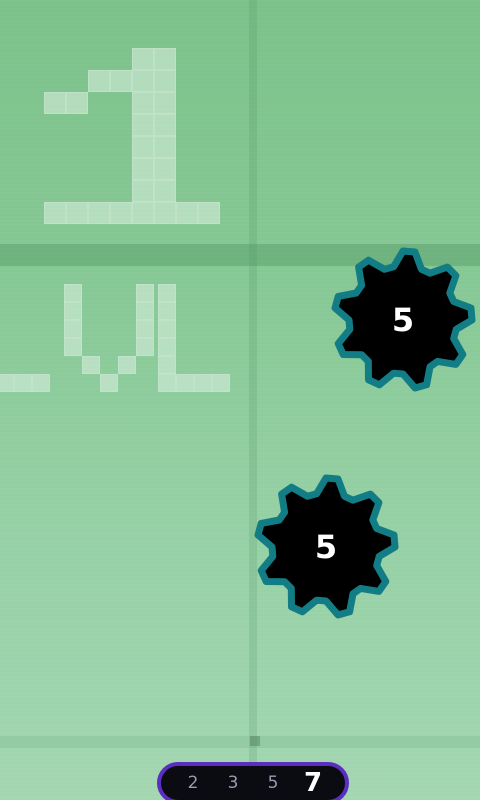 This screenshot has height=800, width=480. I want to click on vertical-divider, so click(253, 400).